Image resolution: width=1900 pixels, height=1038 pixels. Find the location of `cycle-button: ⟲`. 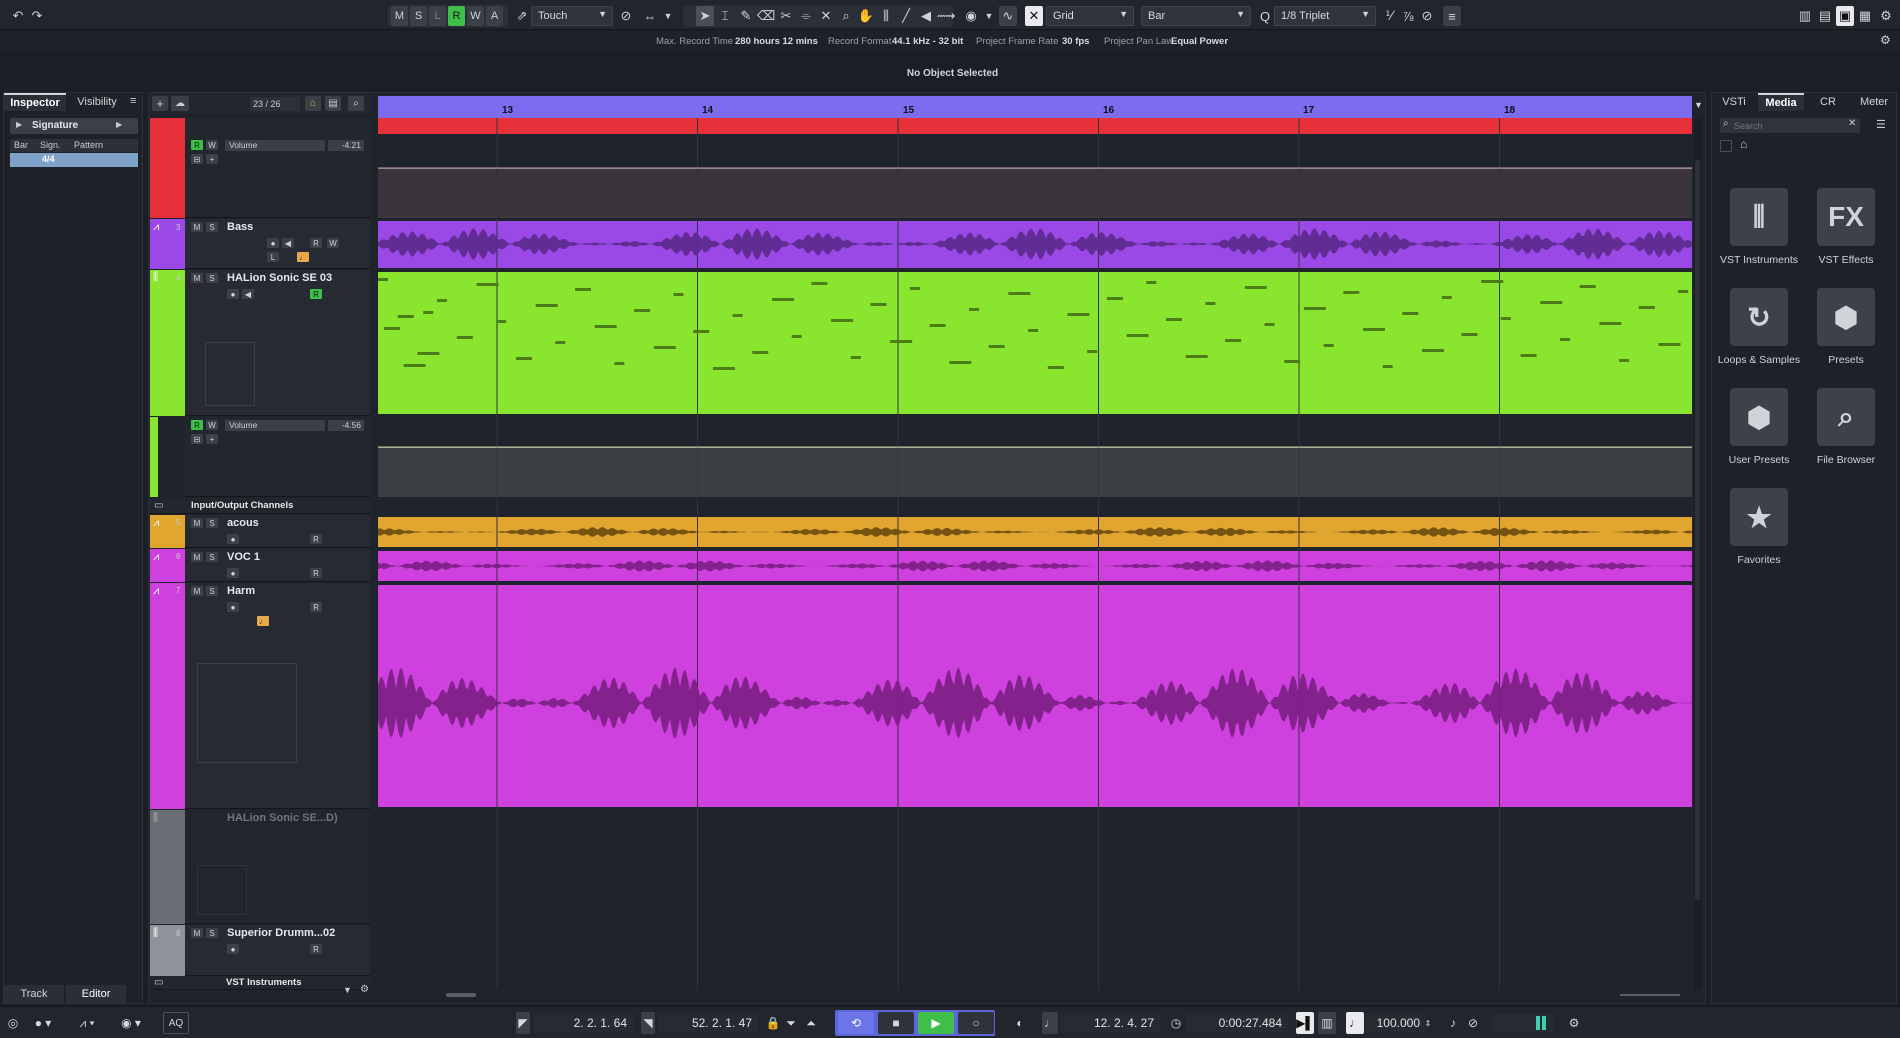

cycle-button: ⟲ is located at coordinates (856, 1023).